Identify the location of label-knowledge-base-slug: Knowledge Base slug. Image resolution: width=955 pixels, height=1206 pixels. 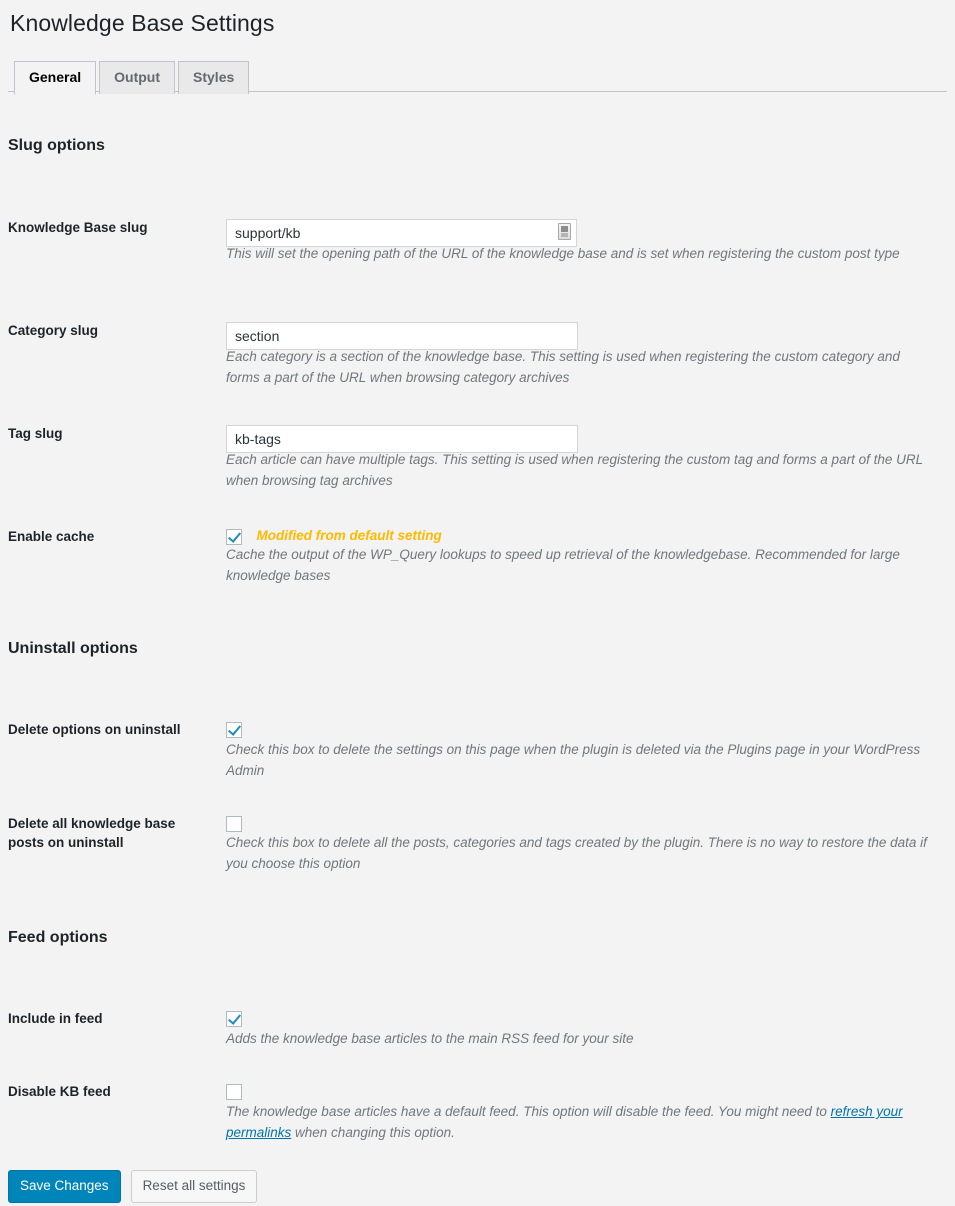
(78, 227).